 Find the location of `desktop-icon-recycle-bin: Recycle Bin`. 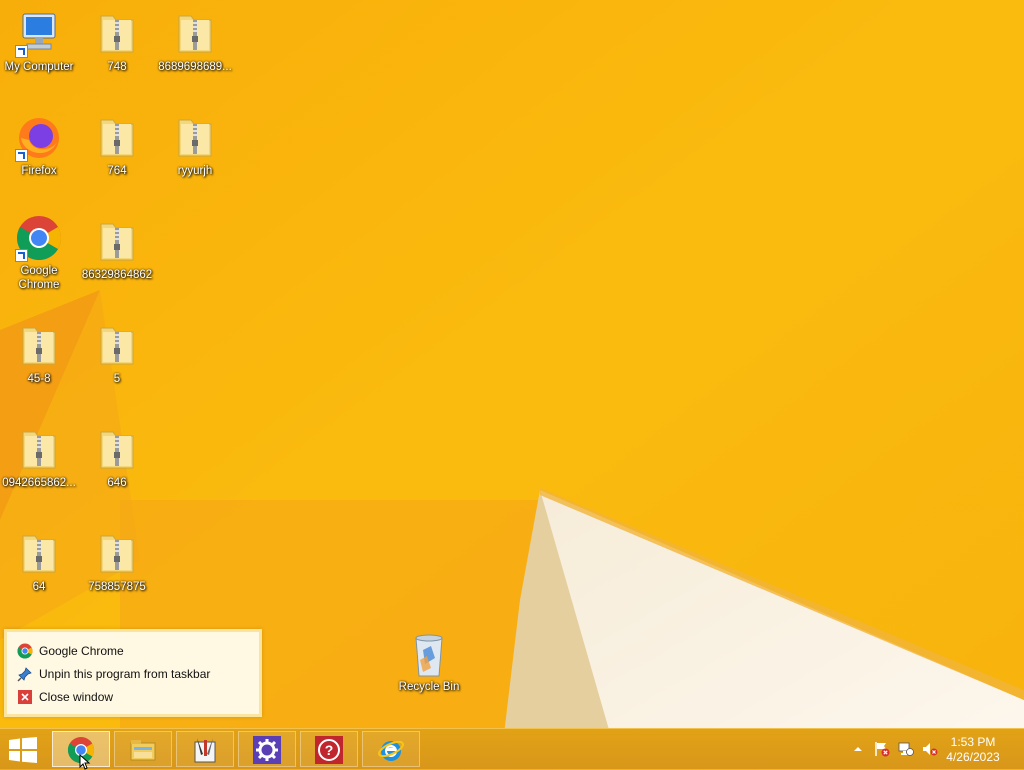

desktop-icon-recycle-bin: Recycle Bin is located at coordinates (429, 662).